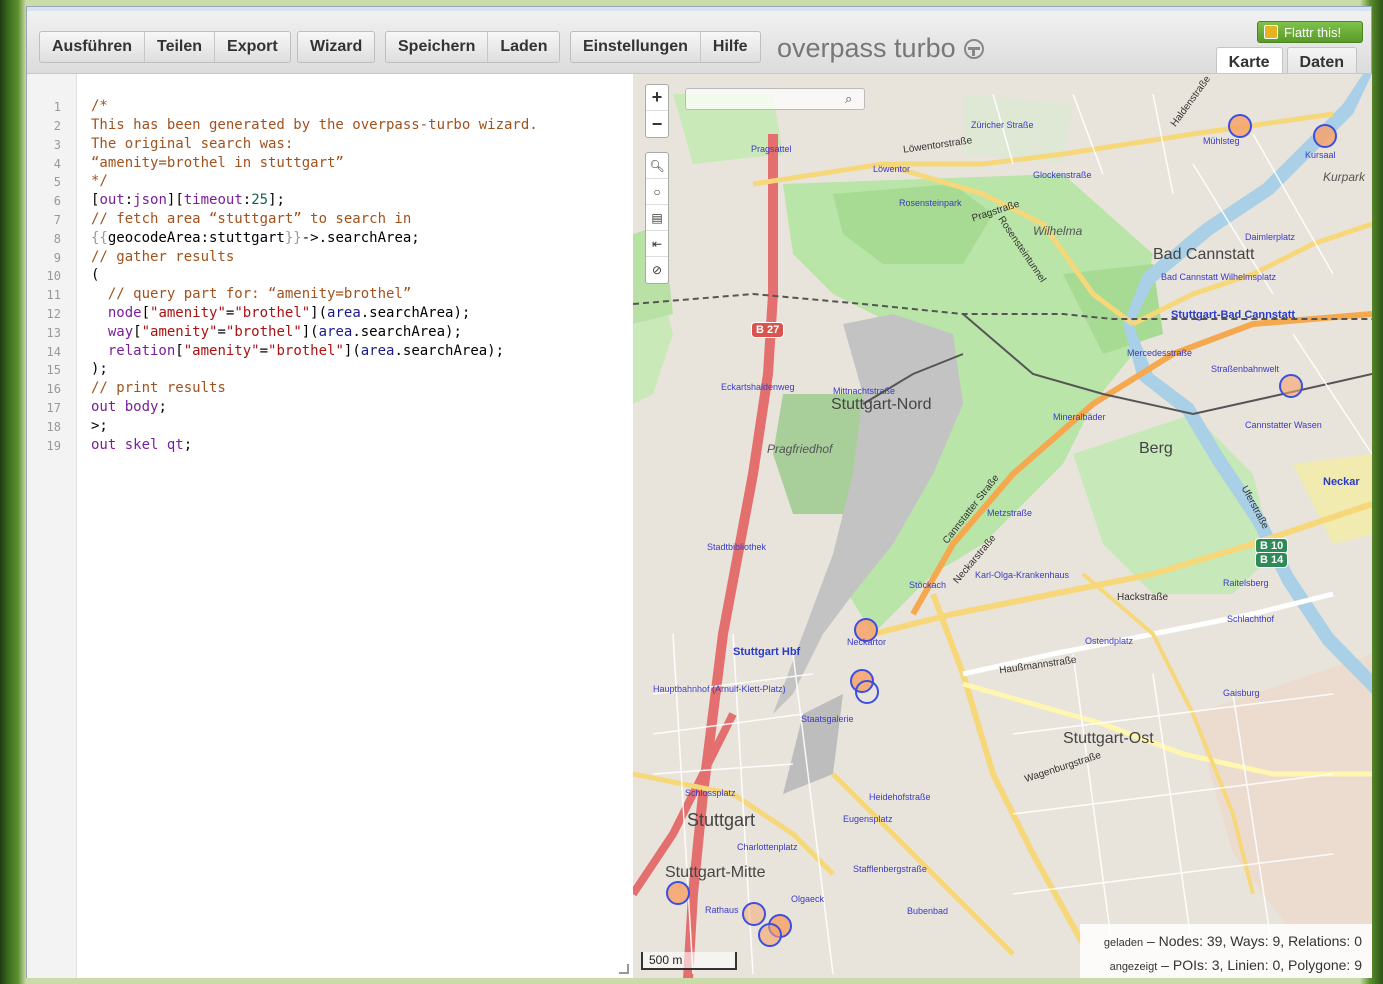 This screenshot has height=984, width=1383. Describe the element at coordinates (57, 164) in the screenshot. I see `line-number: 4` at that location.